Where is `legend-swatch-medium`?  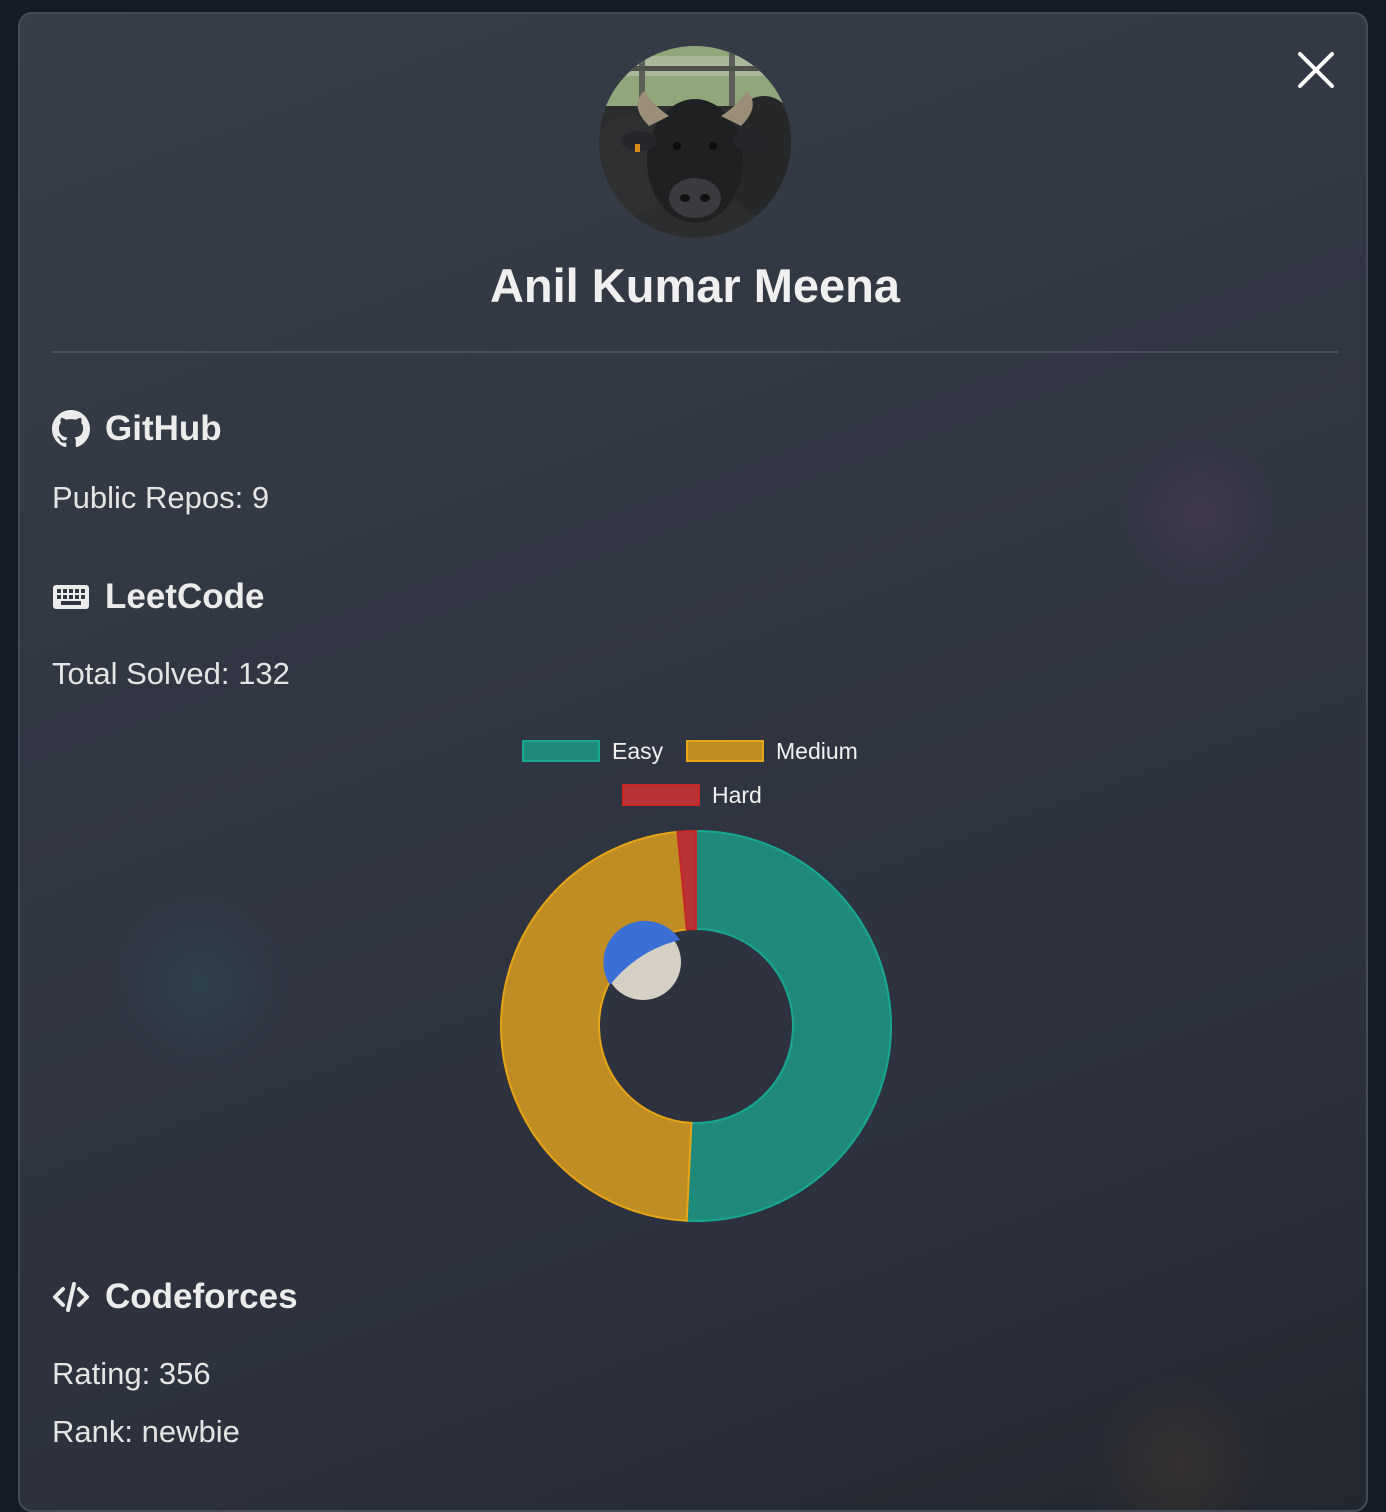
legend-swatch-medium is located at coordinates (725, 751).